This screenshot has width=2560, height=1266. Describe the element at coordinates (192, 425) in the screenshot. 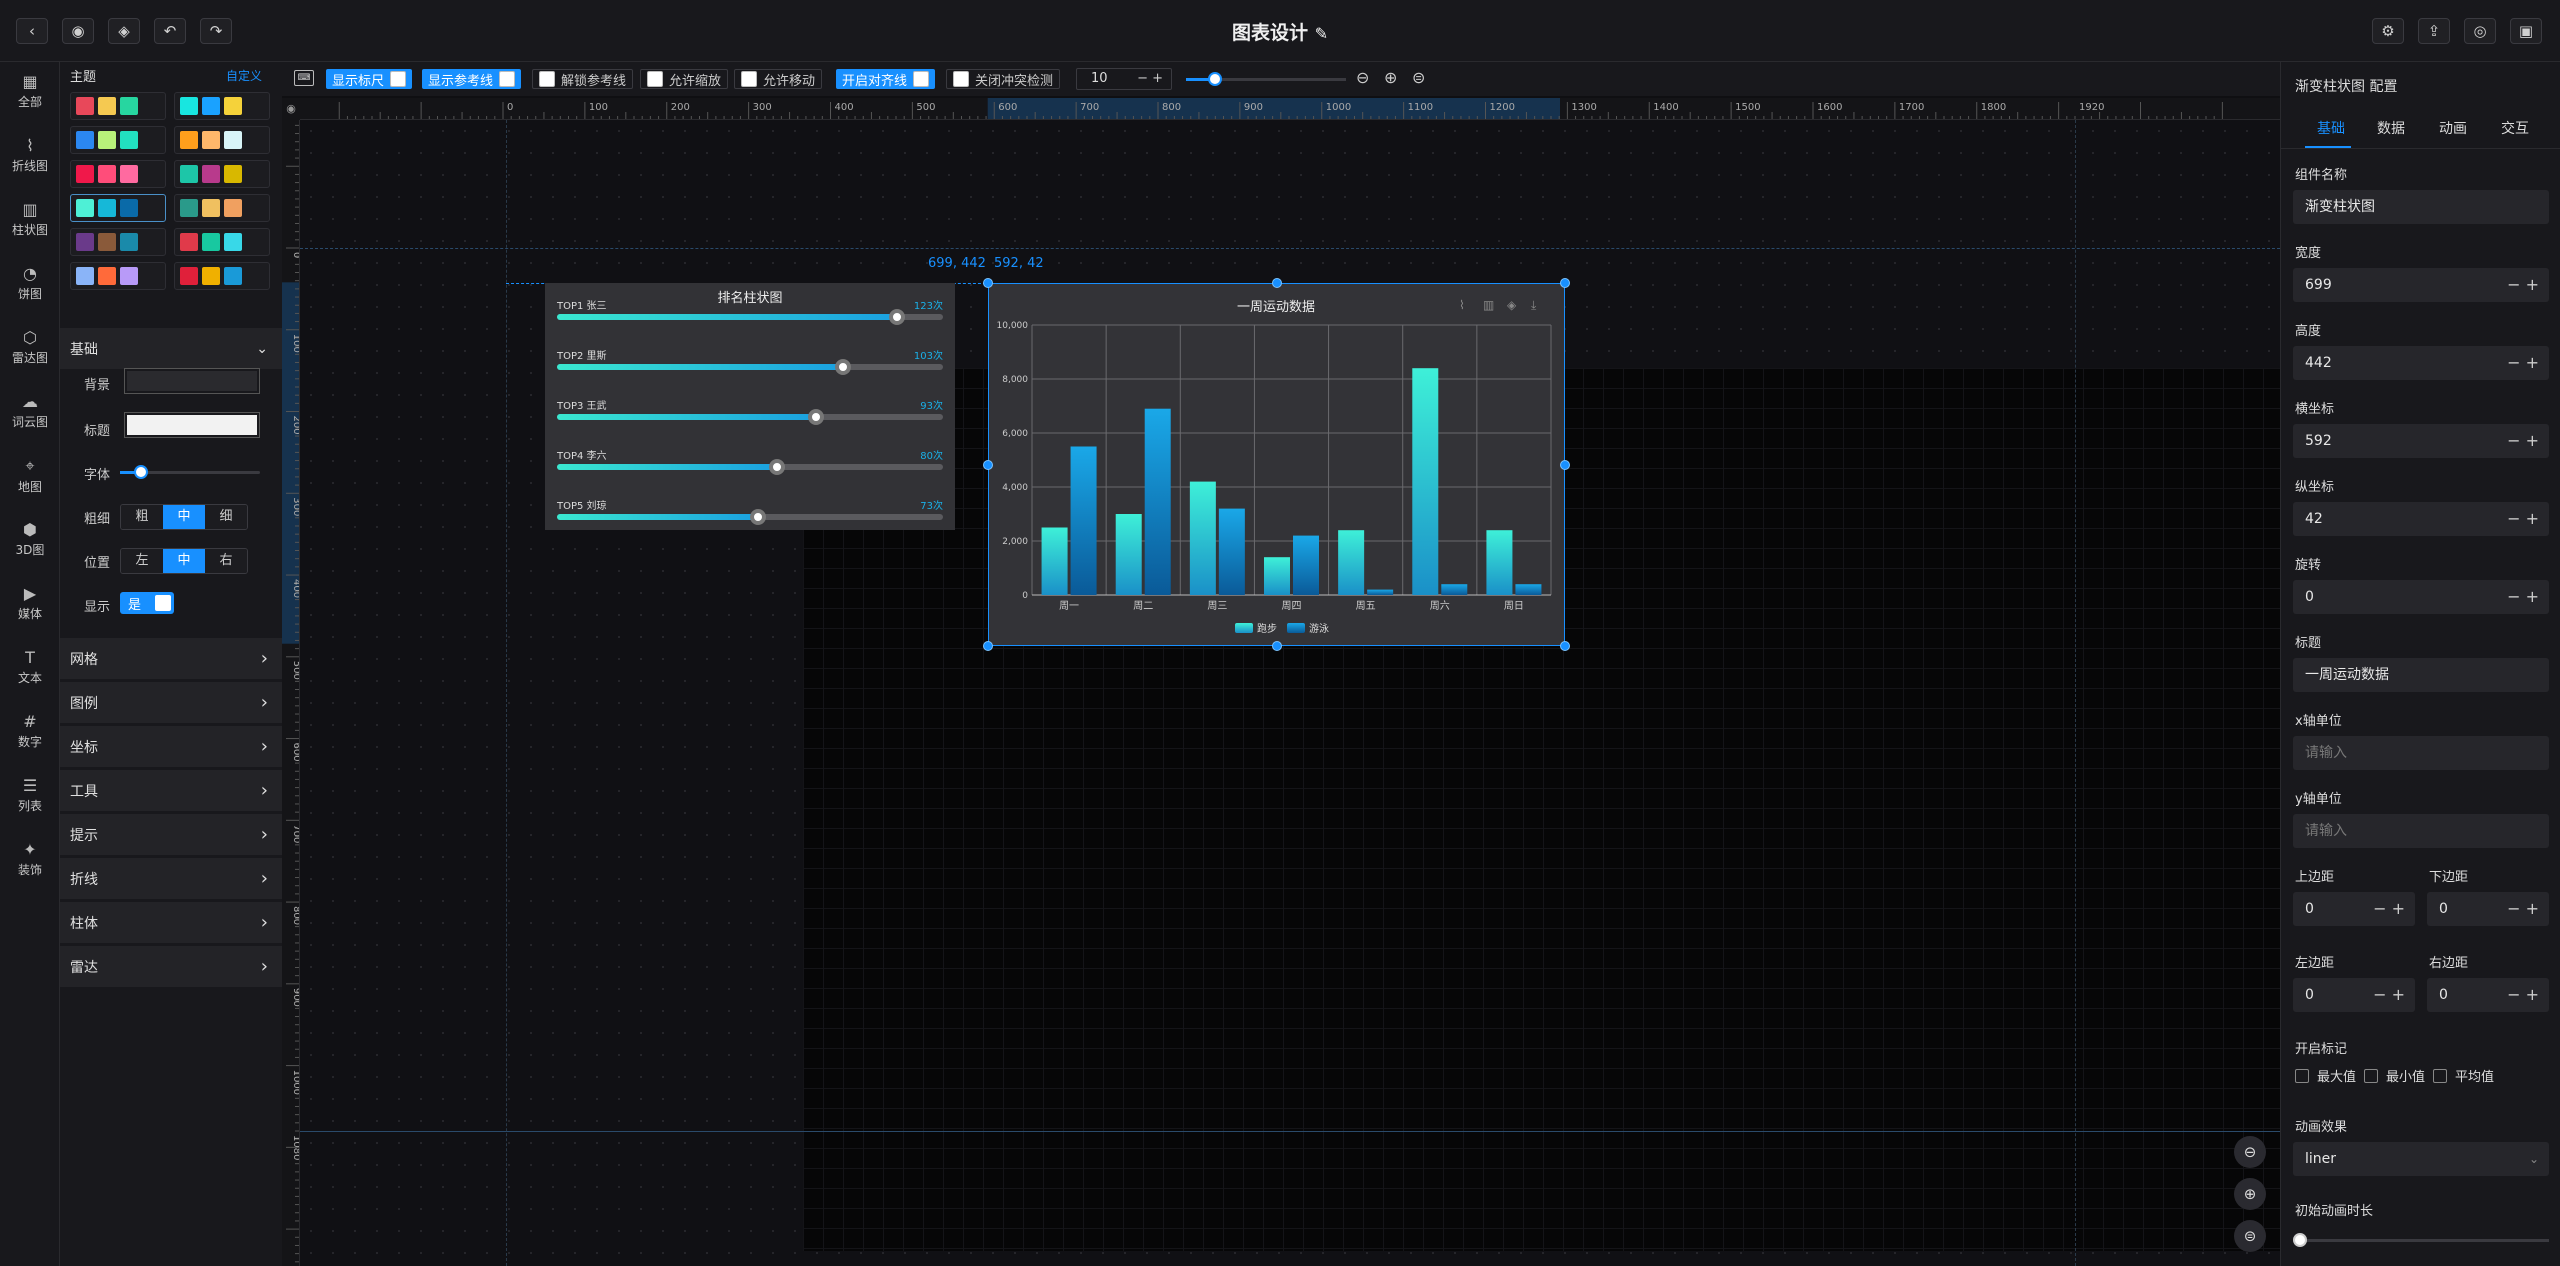

I see `title-color-picker` at that location.